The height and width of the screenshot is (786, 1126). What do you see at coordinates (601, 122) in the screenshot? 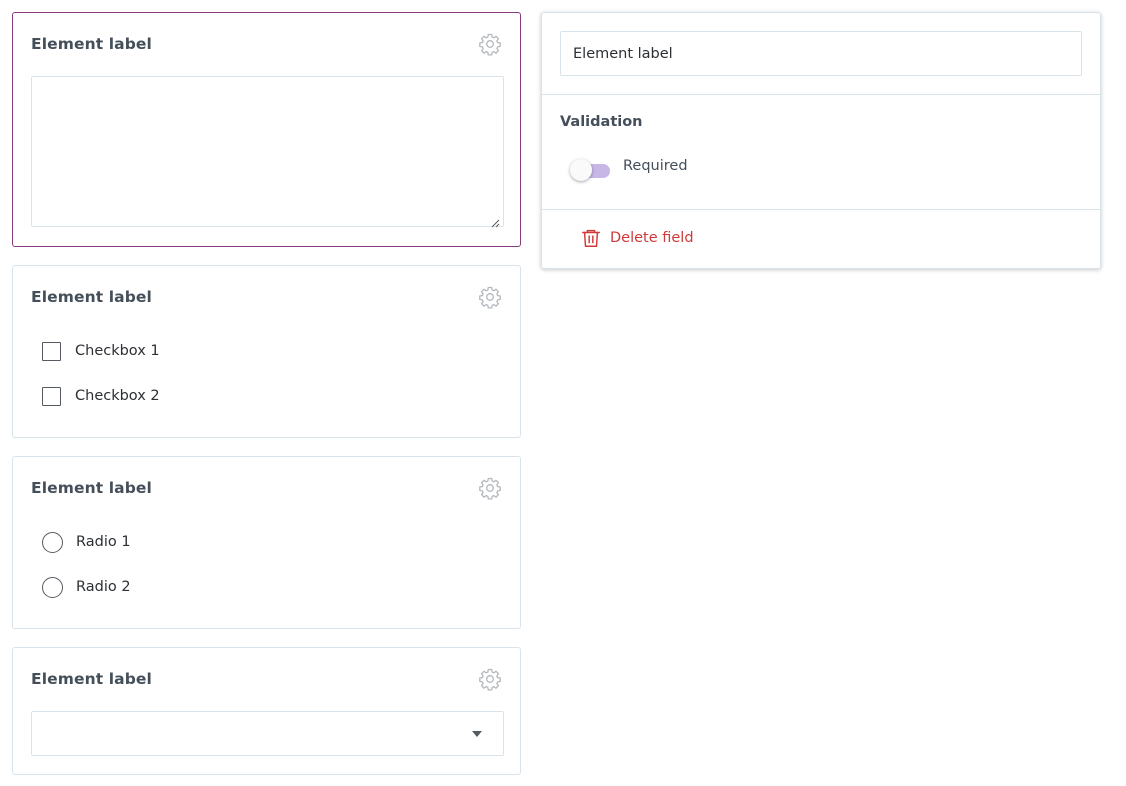
I see `validation-heading: Validation` at bounding box center [601, 122].